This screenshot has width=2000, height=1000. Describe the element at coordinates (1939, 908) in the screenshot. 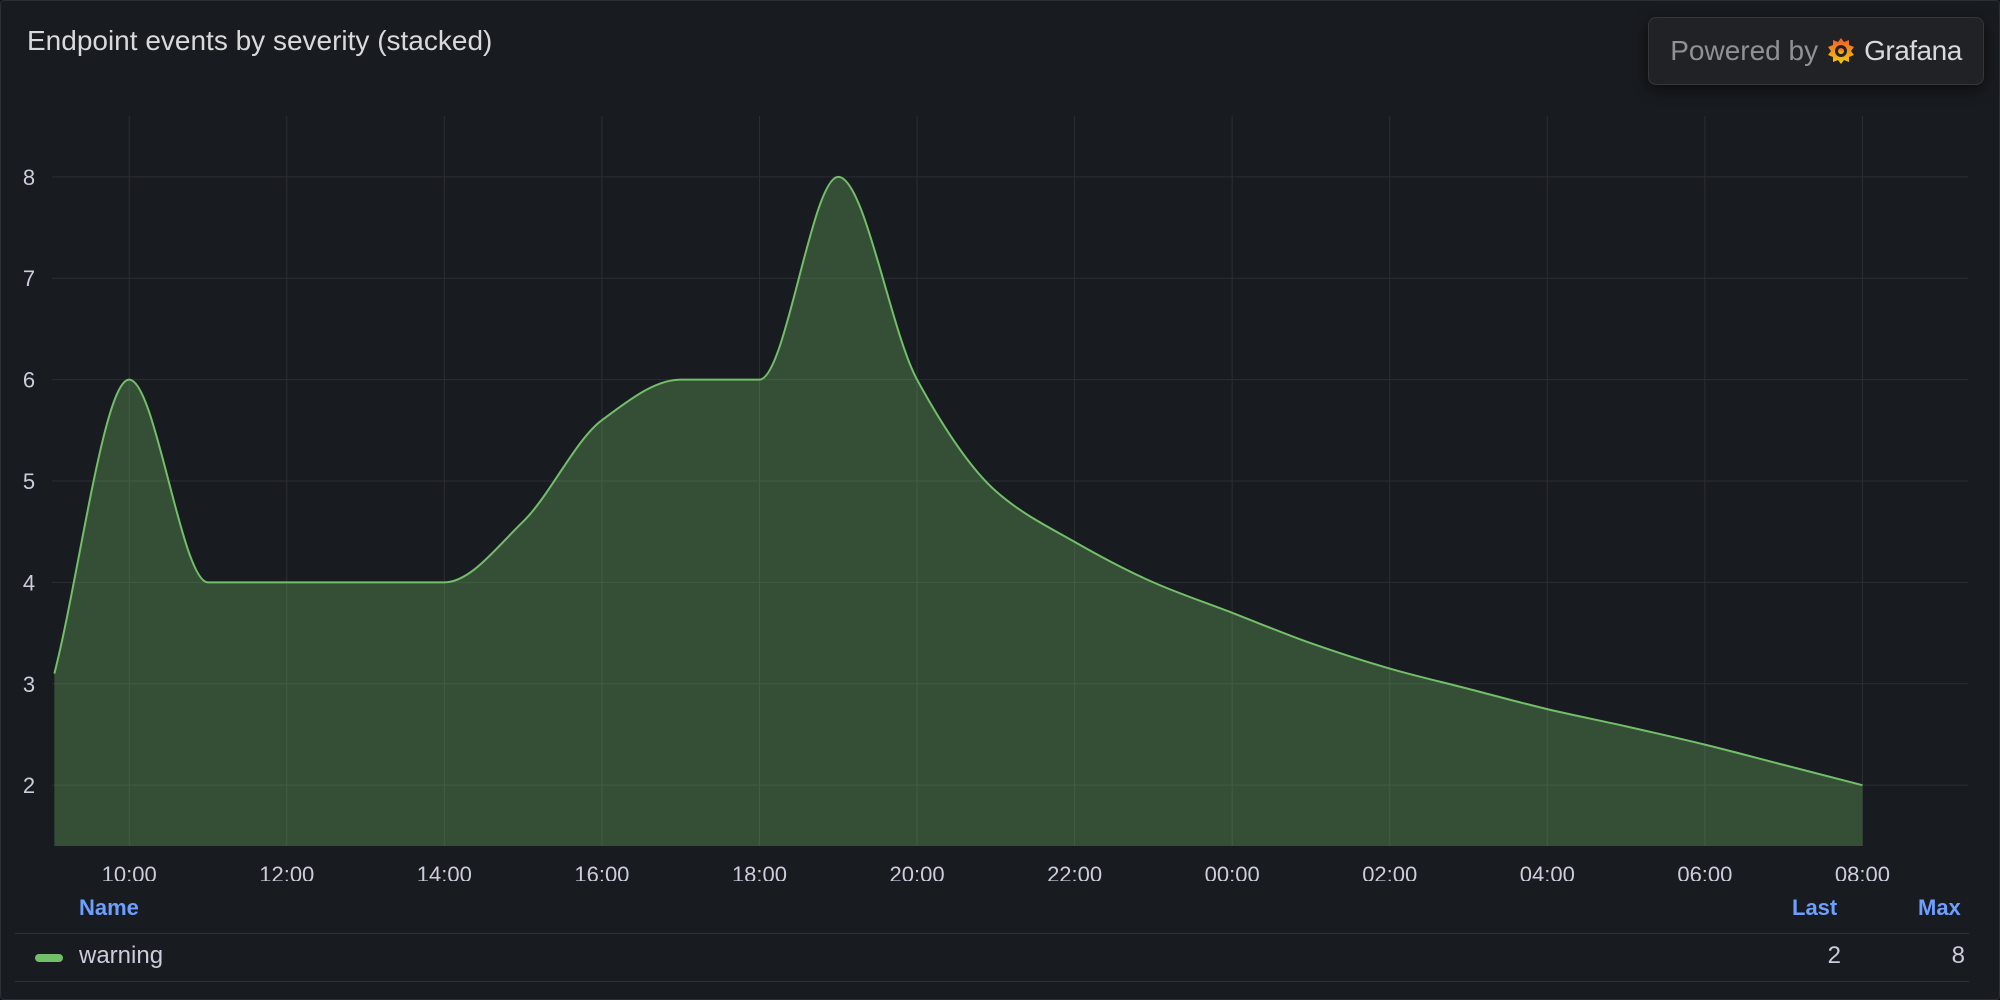

I see `legend-header-max: Max` at that location.